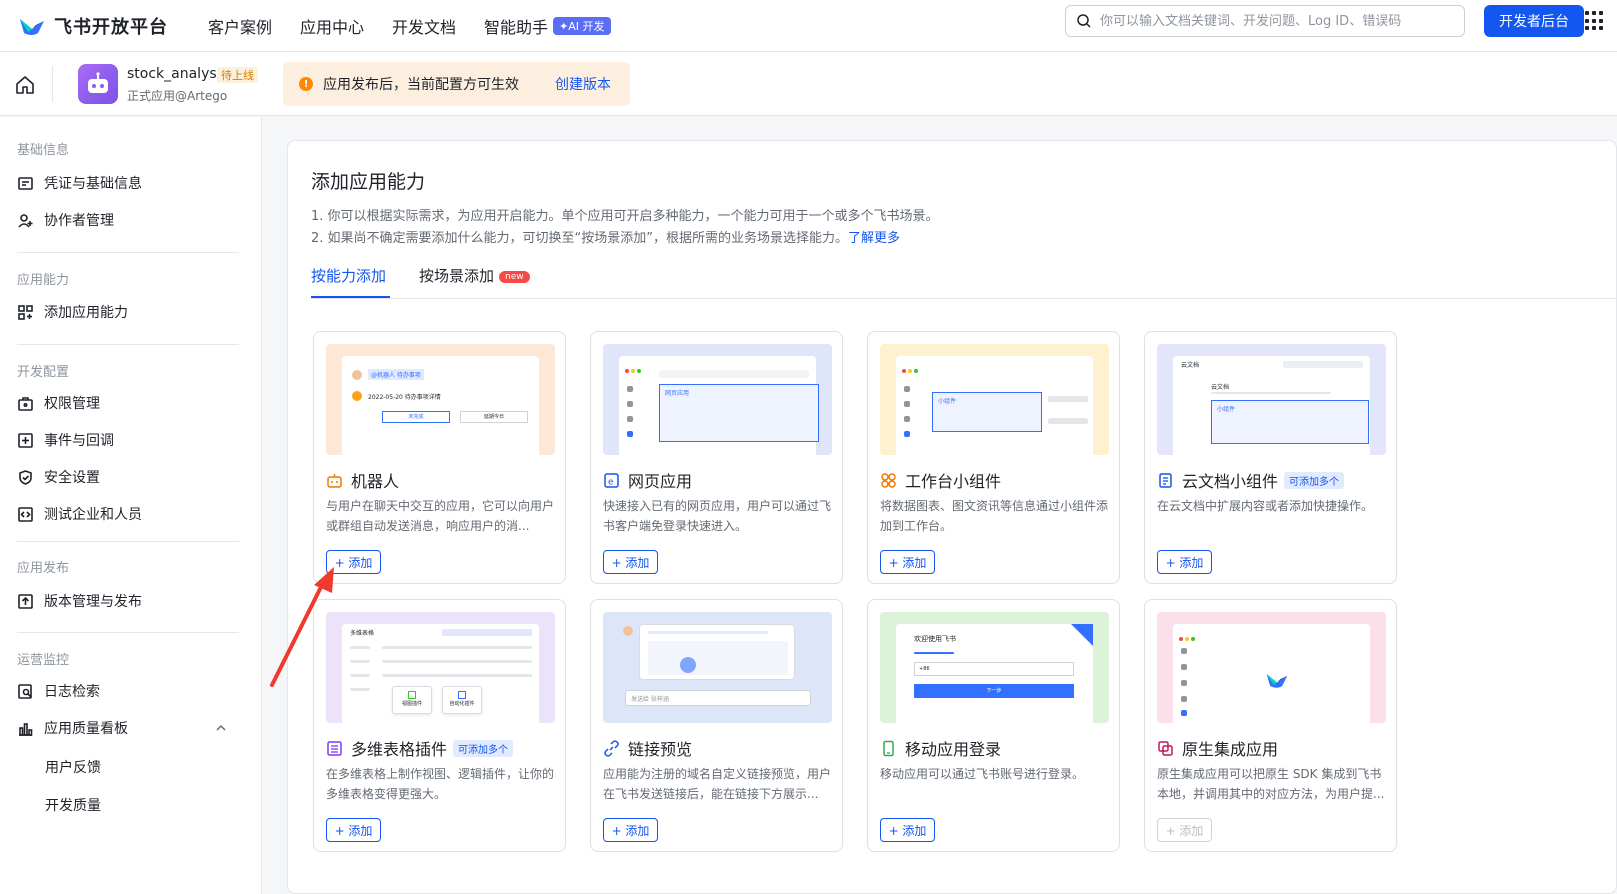 The width and height of the screenshot is (1617, 894). I want to click on sidebar-item-security: 安全设置, so click(131, 477).